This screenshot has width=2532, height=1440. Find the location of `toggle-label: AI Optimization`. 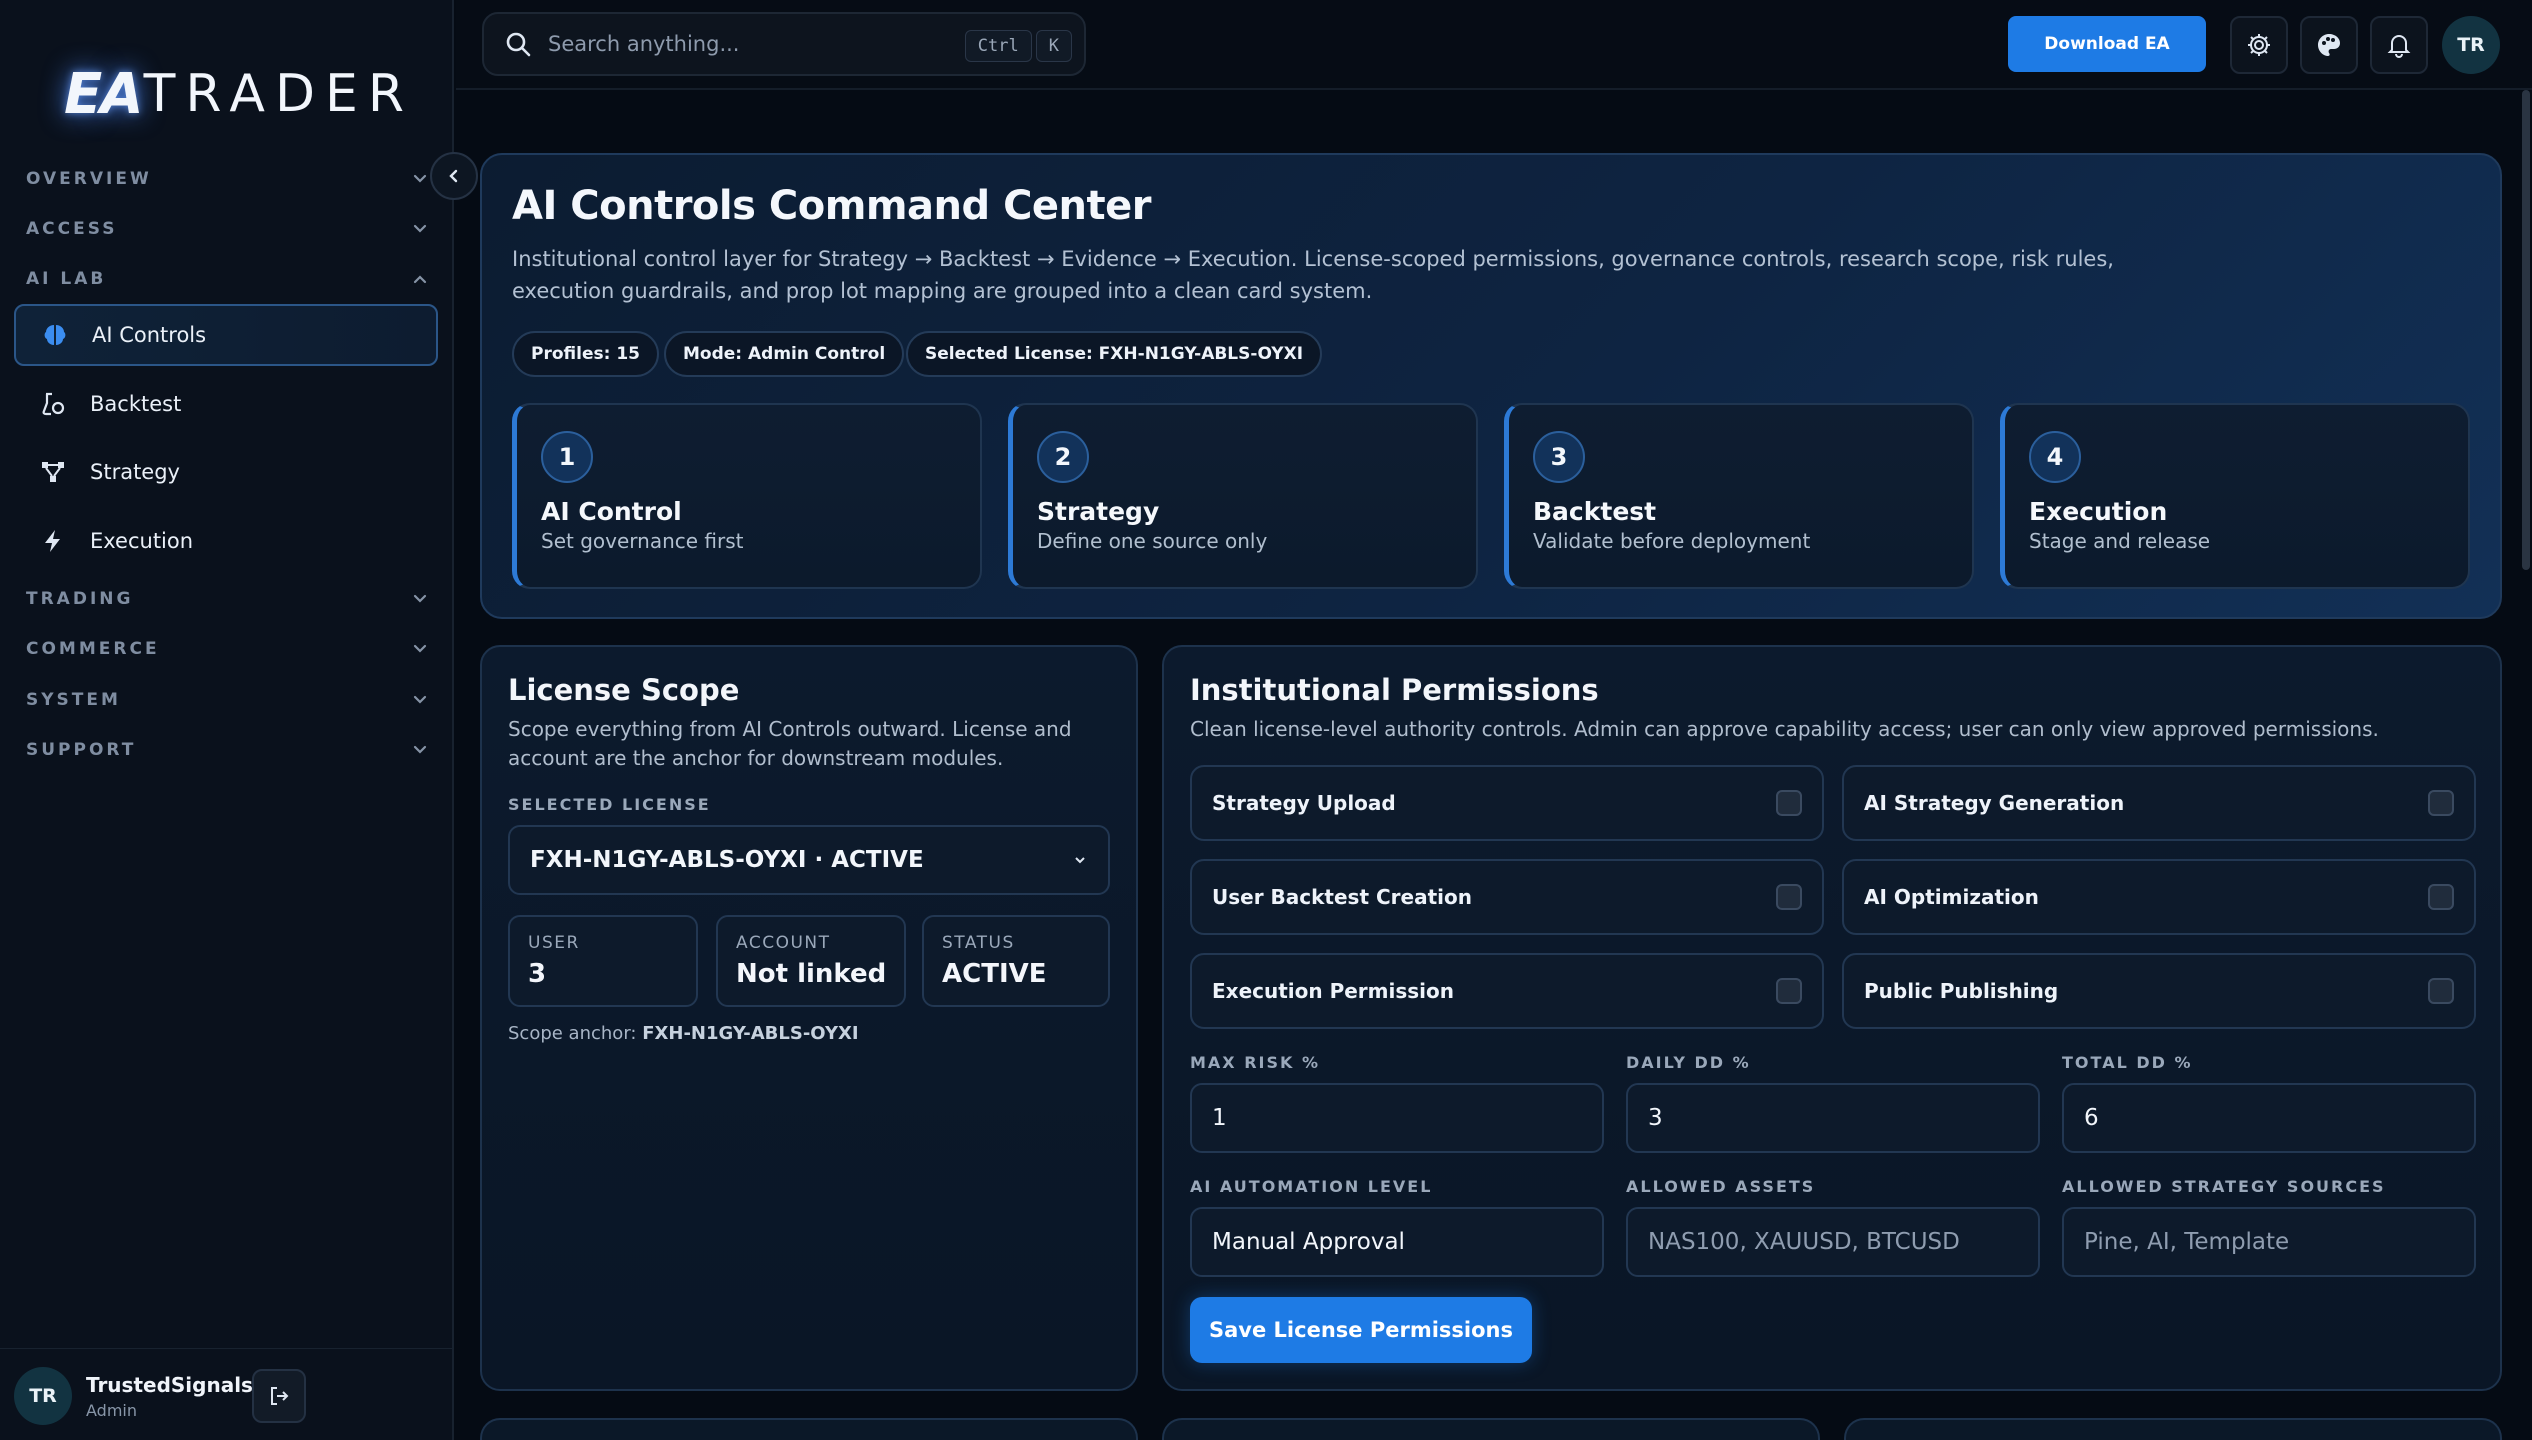

toggle-label: AI Optimization is located at coordinates (1951, 897).